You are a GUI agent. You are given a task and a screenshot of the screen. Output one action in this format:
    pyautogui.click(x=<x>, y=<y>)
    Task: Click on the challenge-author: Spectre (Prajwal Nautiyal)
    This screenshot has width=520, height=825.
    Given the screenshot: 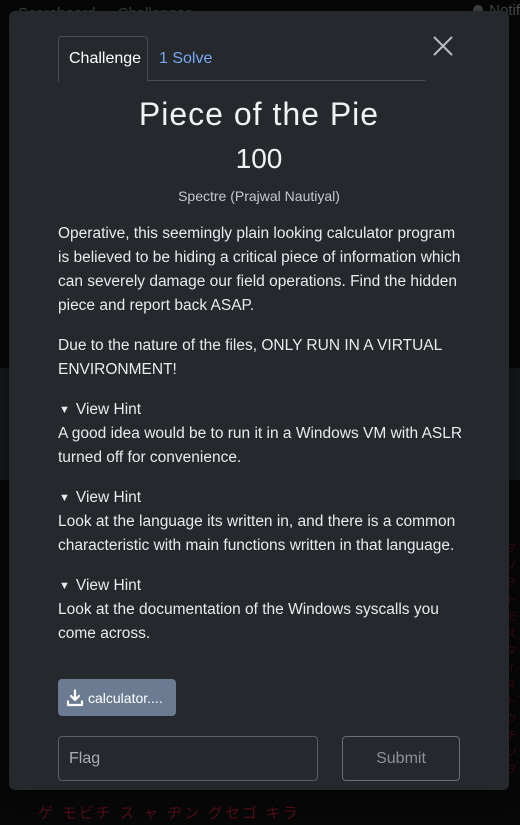 What is the action you would take?
    pyautogui.click(x=259, y=196)
    